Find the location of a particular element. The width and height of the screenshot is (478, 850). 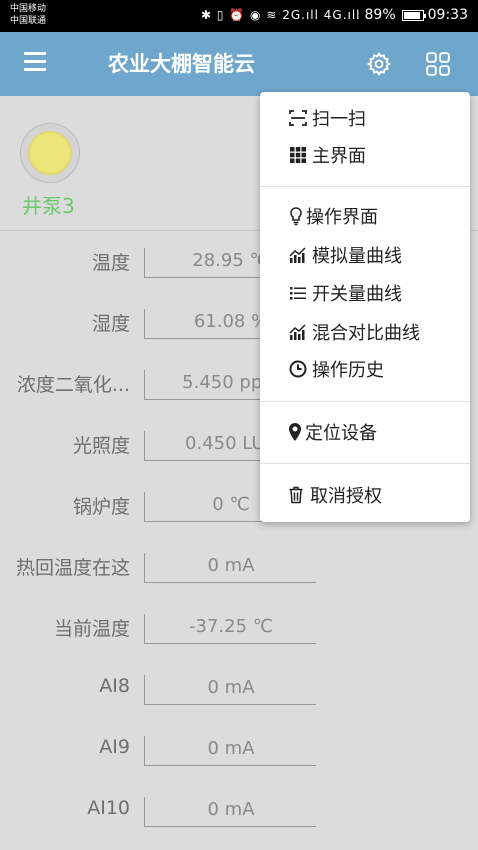

sensor-row: 热回温度在这 0 mA is located at coordinates (239, 567).